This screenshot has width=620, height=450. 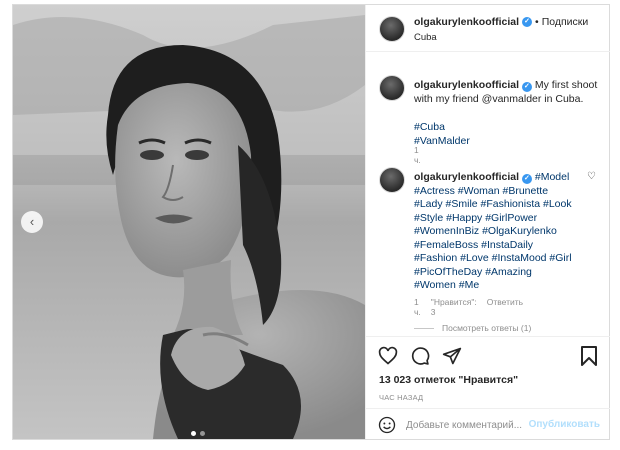 I want to click on post-header: olgakurylenkoofficial ✓ • Подписки Cuba, so click(x=488, y=28).